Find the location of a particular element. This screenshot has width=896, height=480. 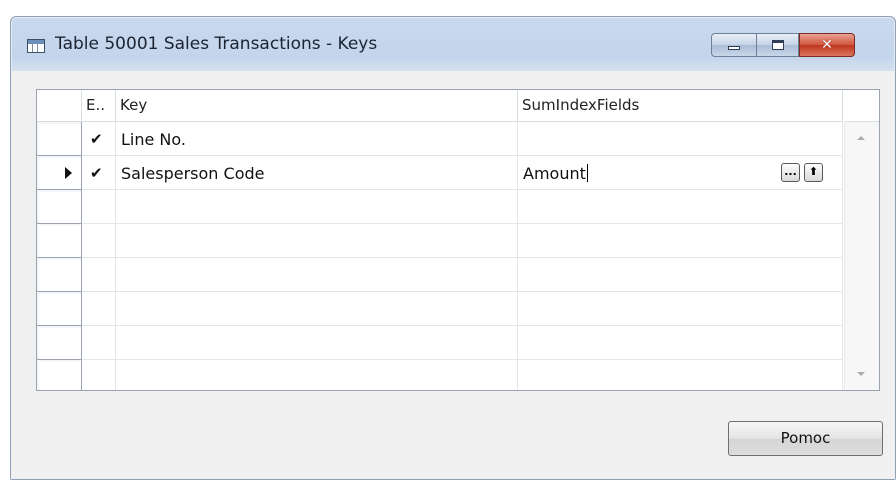

header-corner is located at coordinates (862, 106).